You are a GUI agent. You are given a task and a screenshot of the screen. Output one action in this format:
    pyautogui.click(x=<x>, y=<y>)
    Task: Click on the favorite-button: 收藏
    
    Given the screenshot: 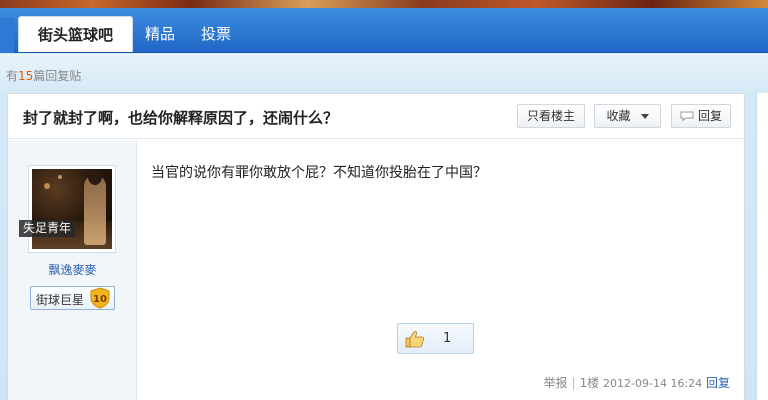 What is the action you would take?
    pyautogui.click(x=627, y=116)
    